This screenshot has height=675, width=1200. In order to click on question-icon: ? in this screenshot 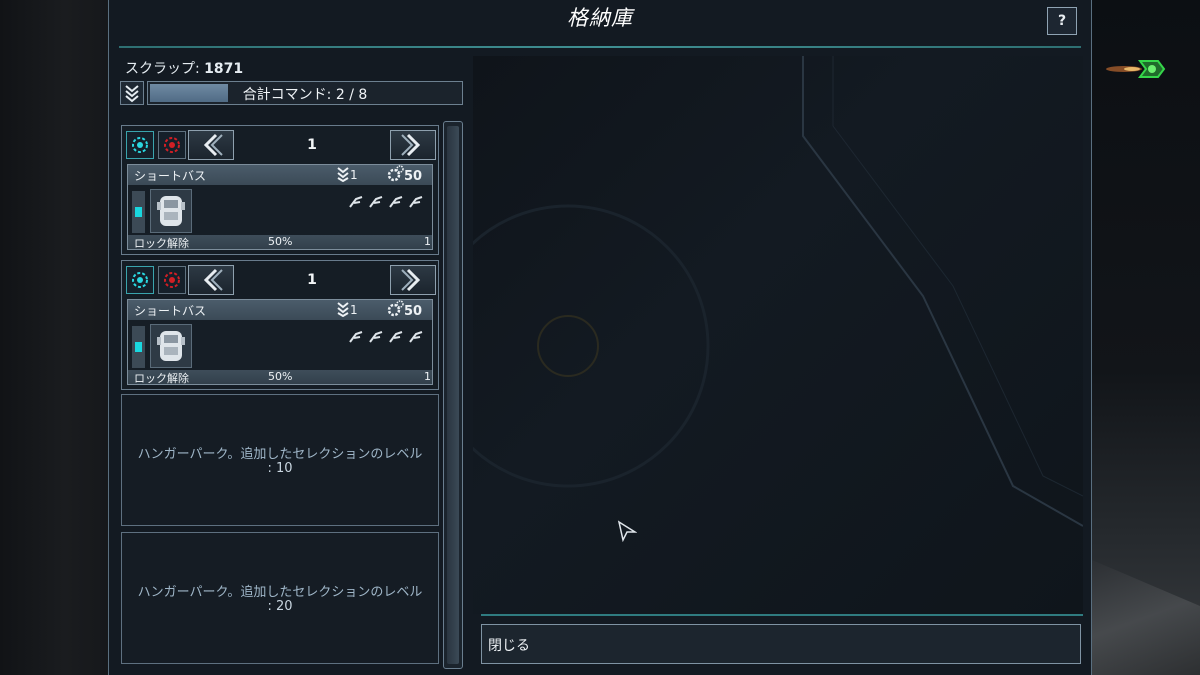, I will do `click(1062, 21)`.